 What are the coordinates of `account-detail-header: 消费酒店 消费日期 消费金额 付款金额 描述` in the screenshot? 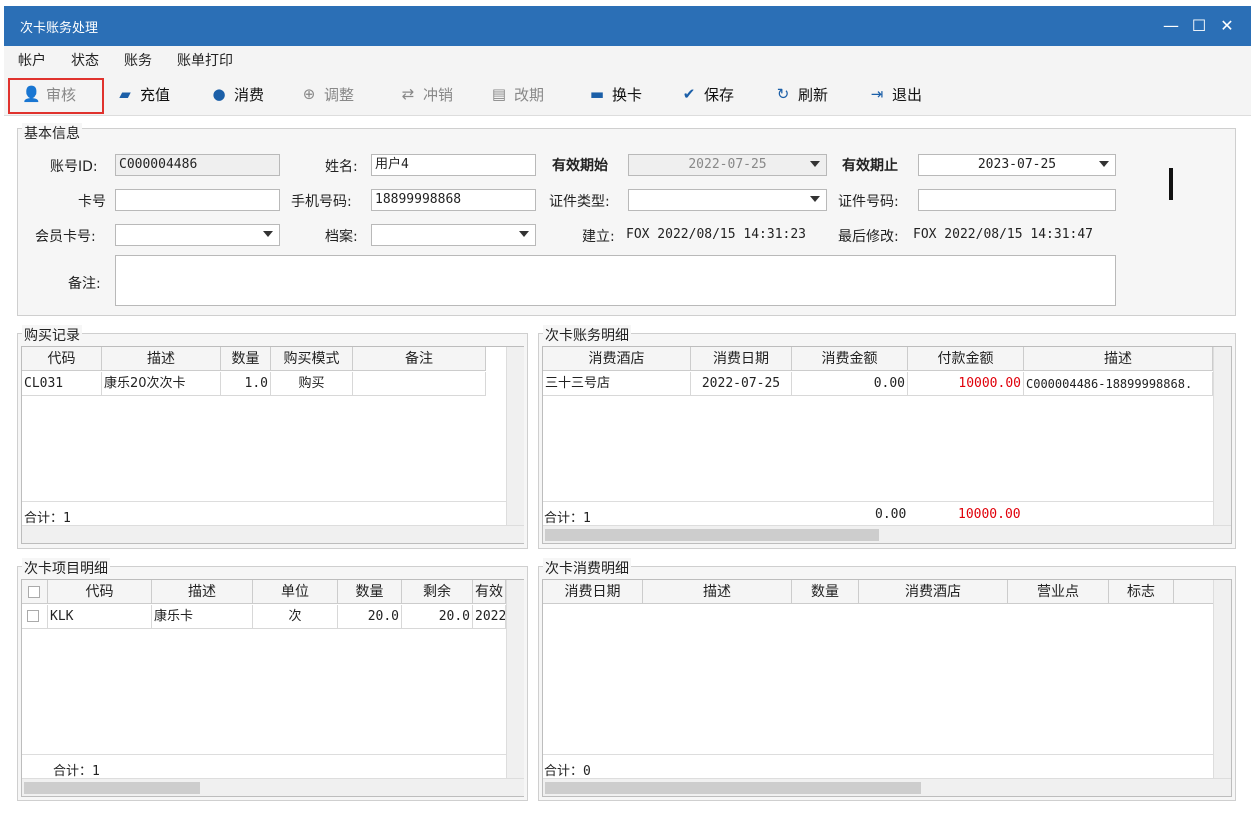 It's located at (878, 359).